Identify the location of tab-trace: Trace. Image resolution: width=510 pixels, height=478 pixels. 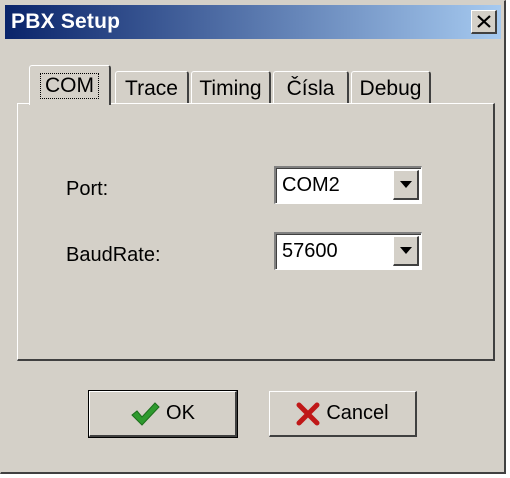
(152, 88).